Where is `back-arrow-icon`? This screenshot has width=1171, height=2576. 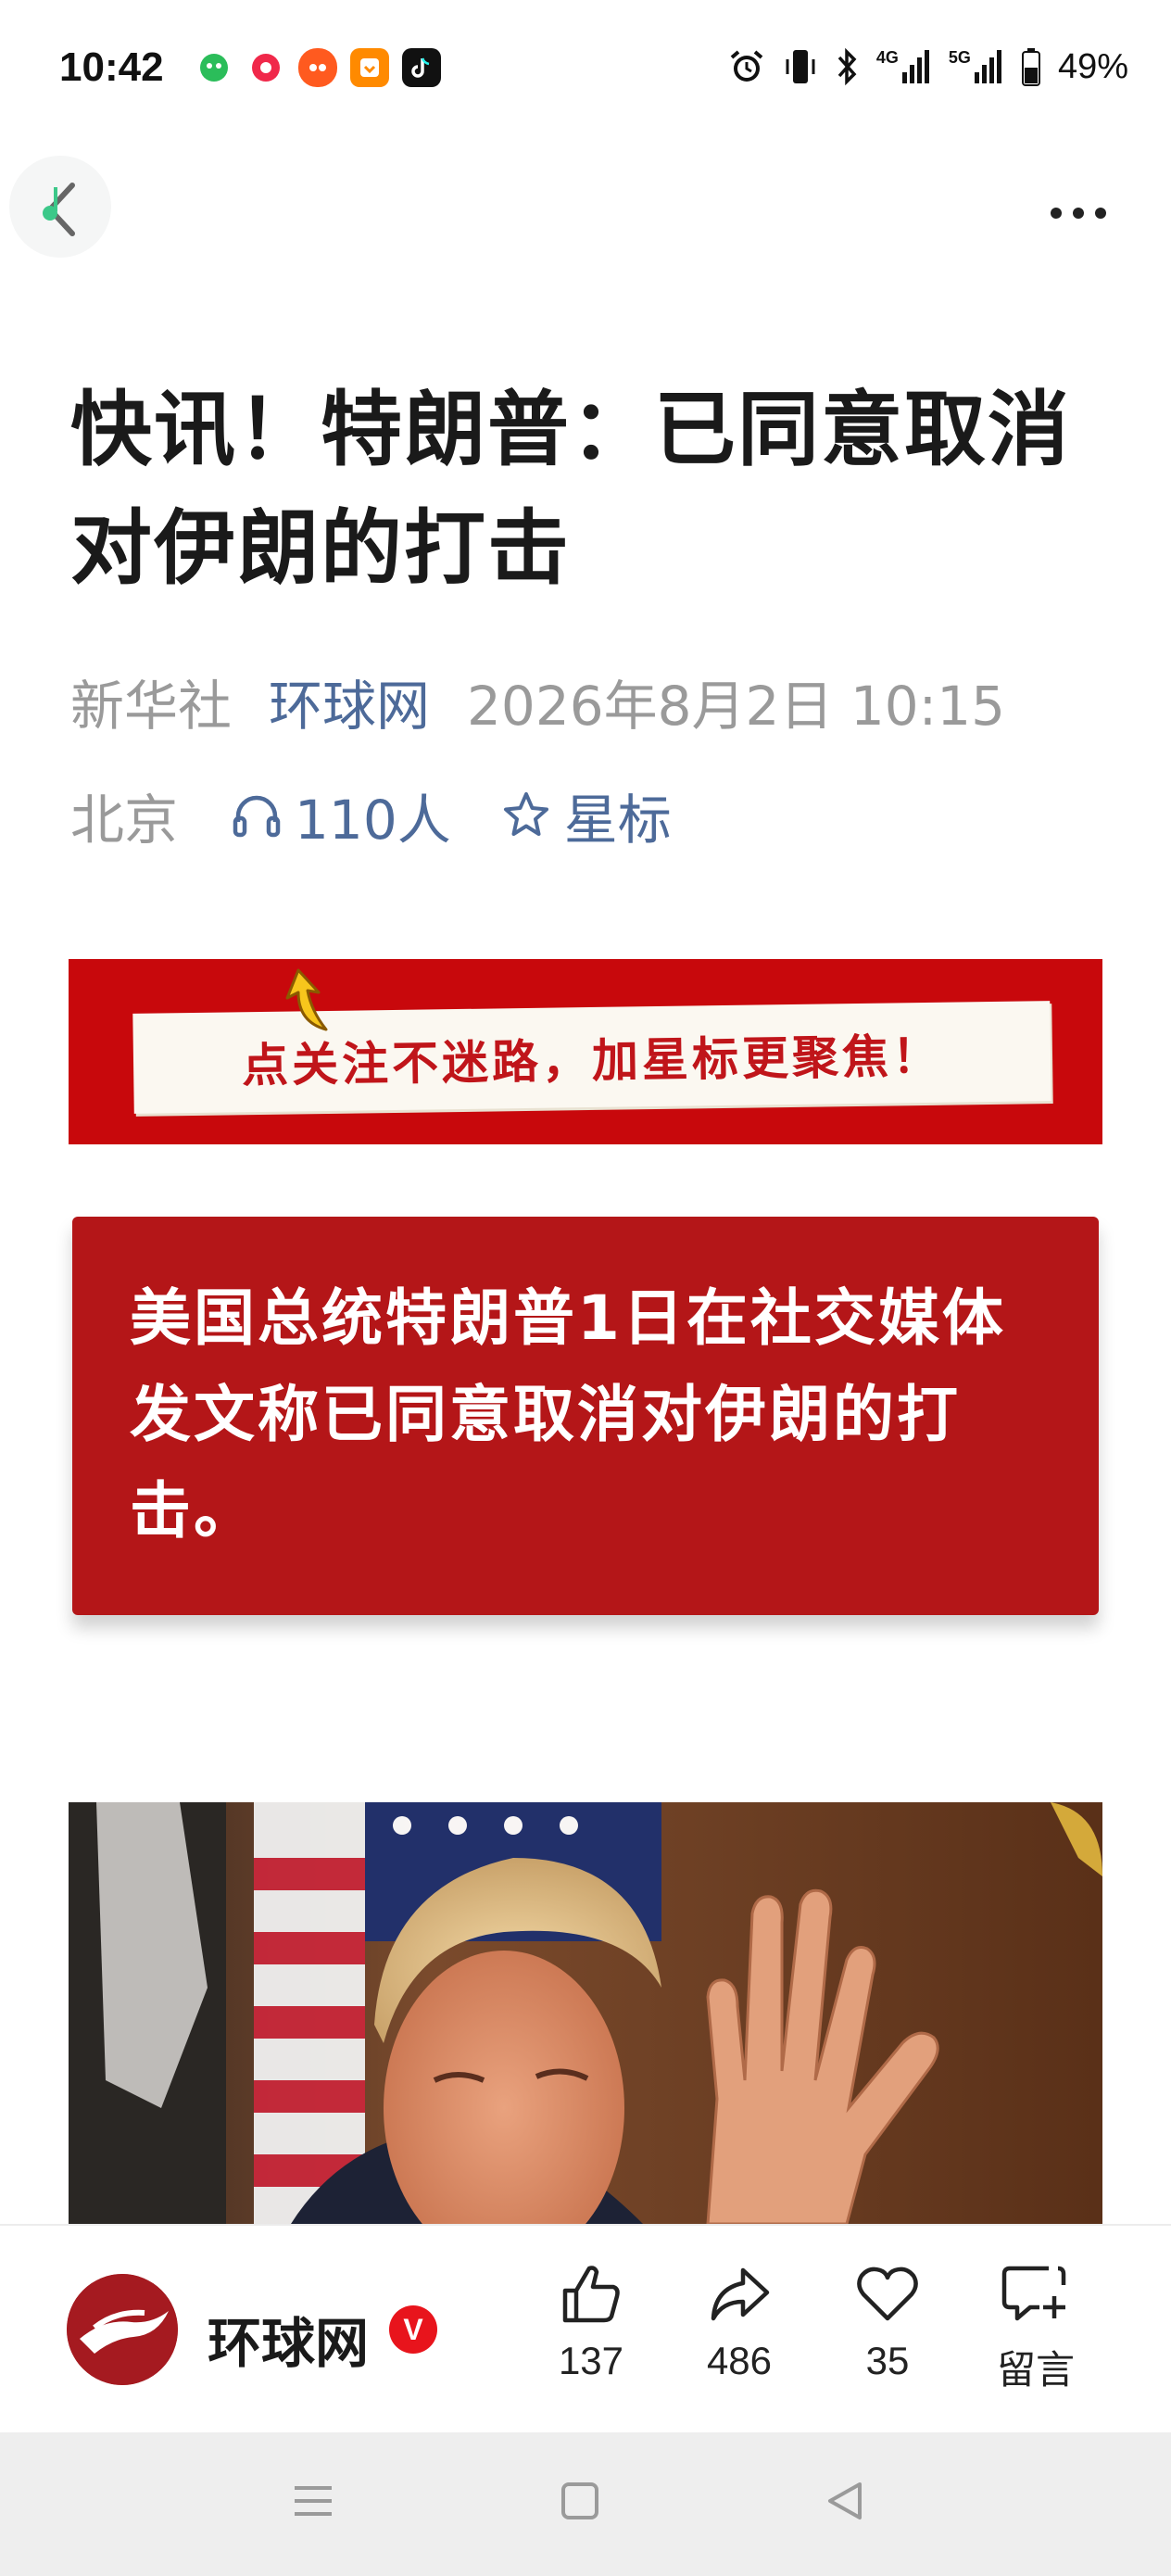
back-arrow-icon is located at coordinates (59, 210).